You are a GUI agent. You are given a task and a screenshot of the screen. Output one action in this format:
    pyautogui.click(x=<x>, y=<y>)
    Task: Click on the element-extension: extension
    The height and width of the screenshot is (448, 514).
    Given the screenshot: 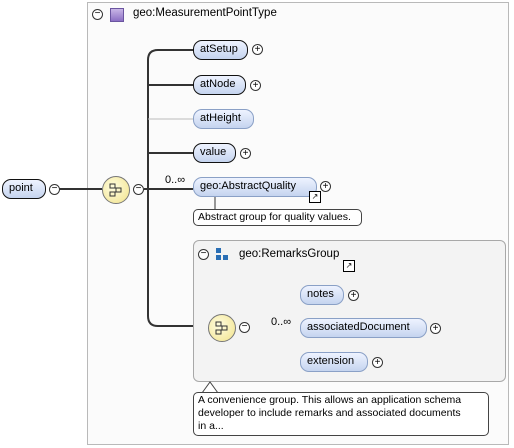 What is the action you would take?
    pyautogui.click(x=334, y=362)
    